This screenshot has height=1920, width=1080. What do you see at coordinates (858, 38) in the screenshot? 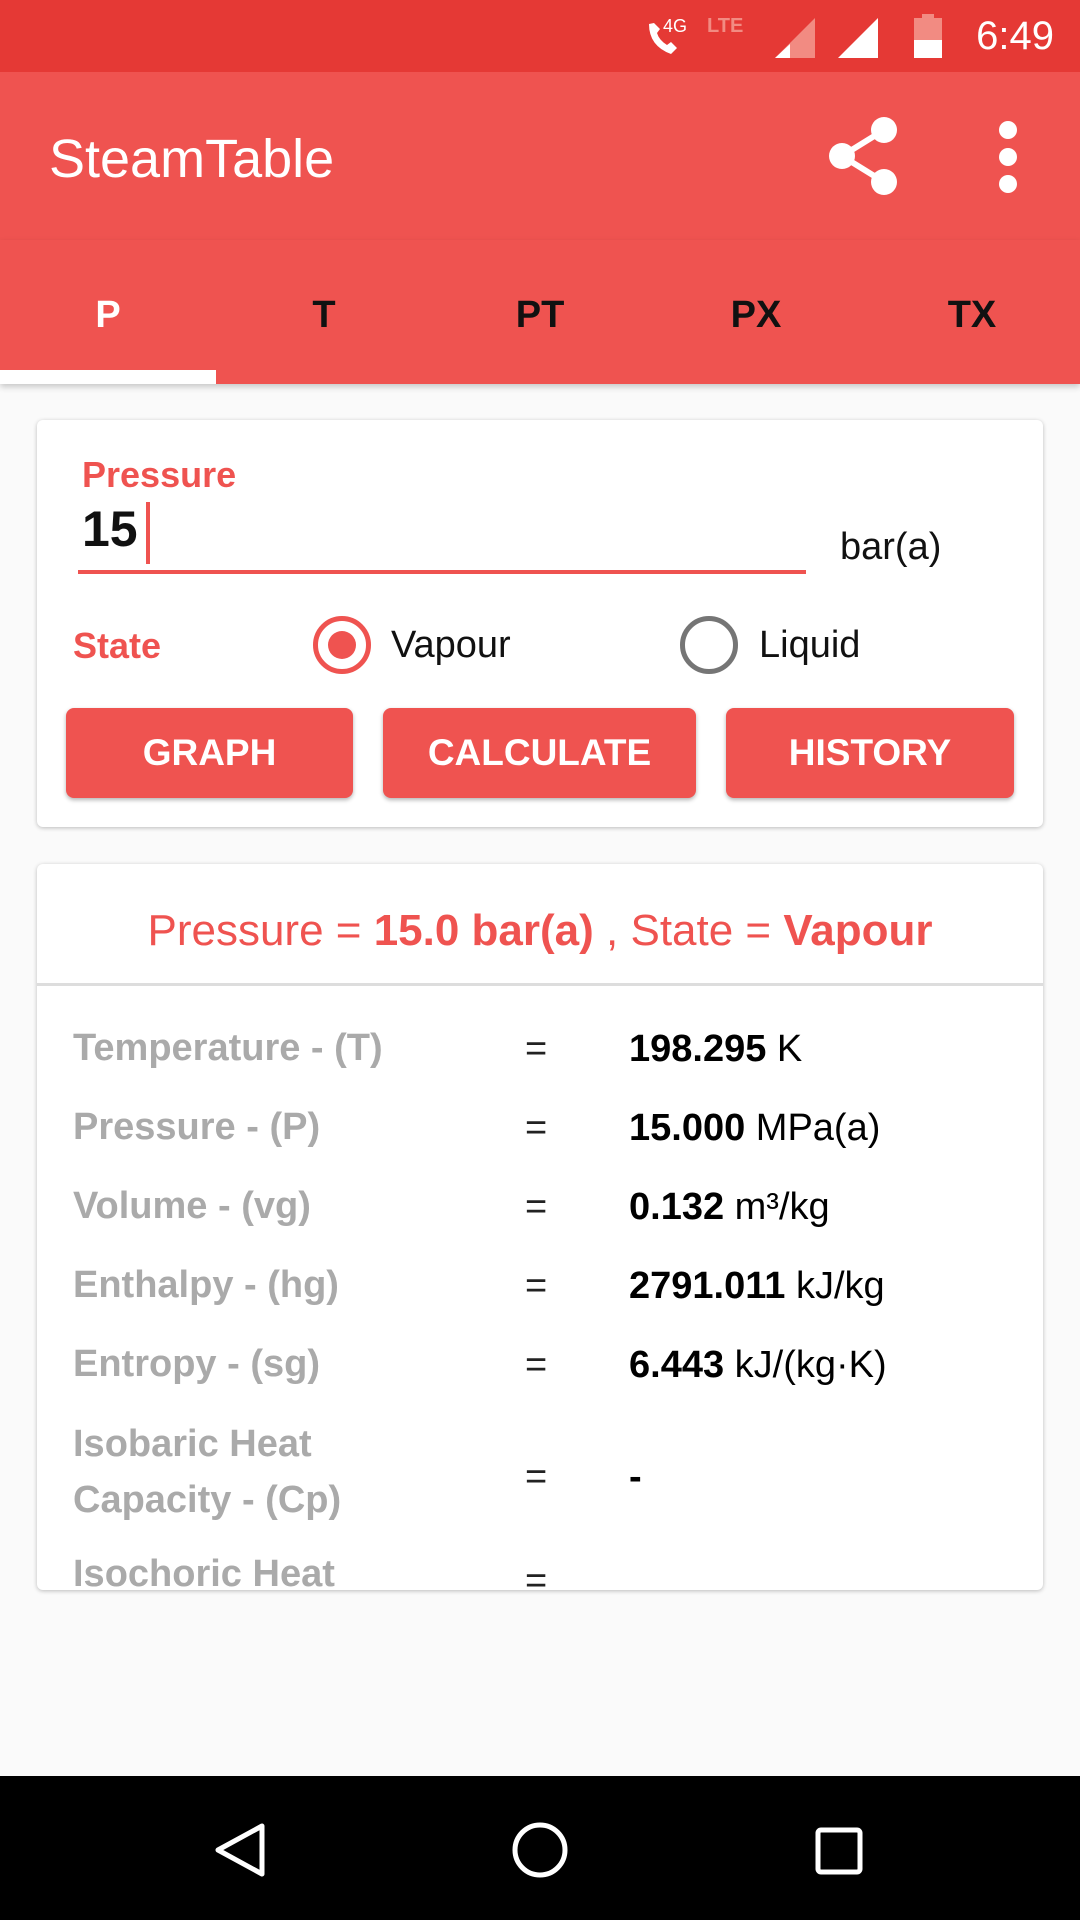
I see `signal-full-icon` at bounding box center [858, 38].